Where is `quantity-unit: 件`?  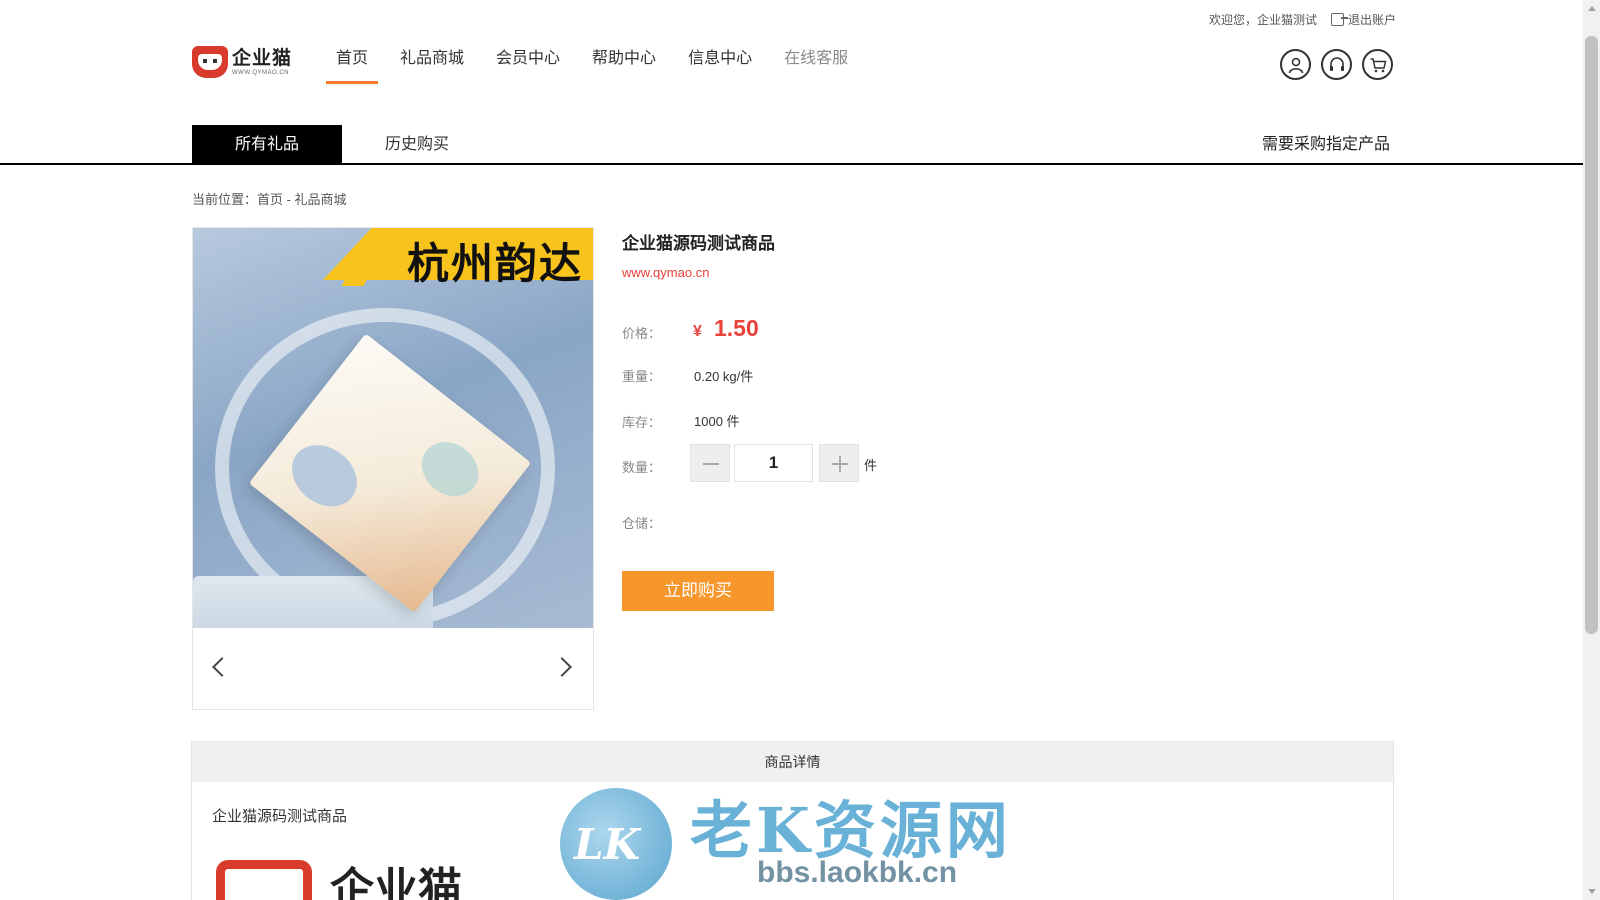
quantity-unit: 件 is located at coordinates (871, 465).